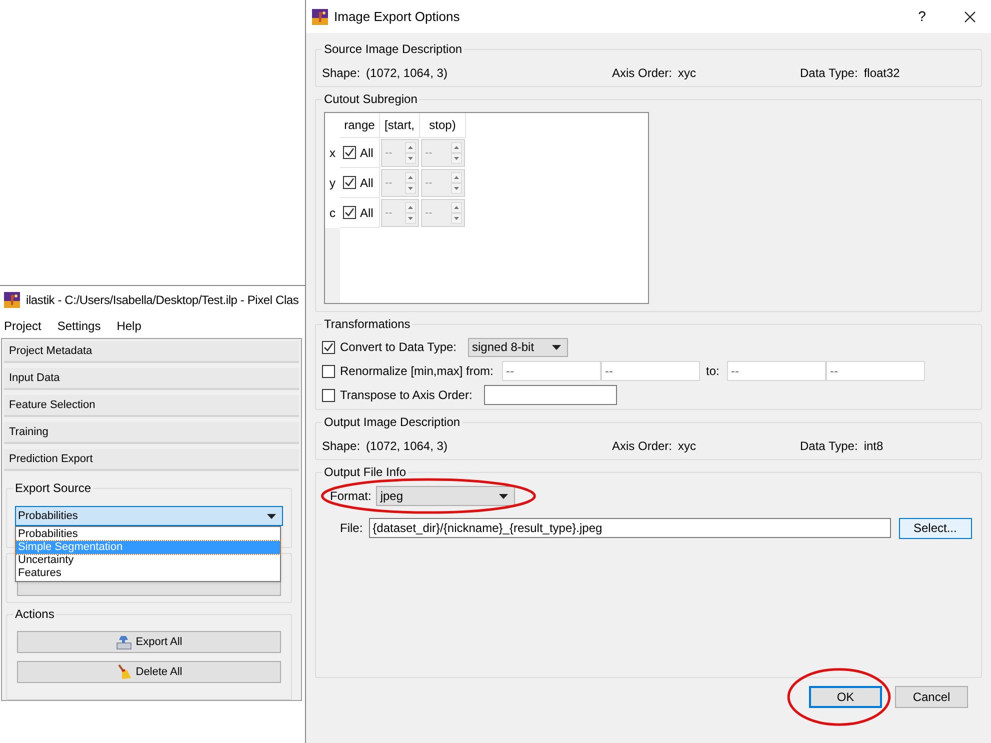 The width and height of the screenshot is (991, 743). Describe the element at coordinates (53, 488) in the screenshot. I see `group-title: Export Source` at that location.